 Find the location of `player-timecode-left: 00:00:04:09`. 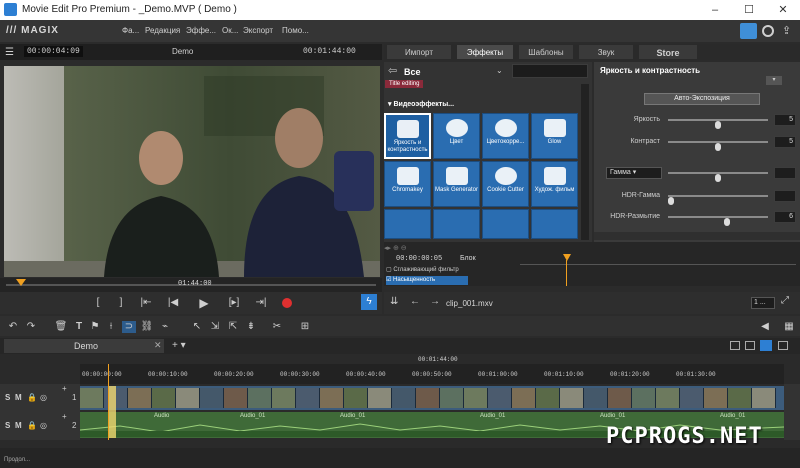

player-timecode-left: 00:00:04:09 is located at coordinates (53, 51).